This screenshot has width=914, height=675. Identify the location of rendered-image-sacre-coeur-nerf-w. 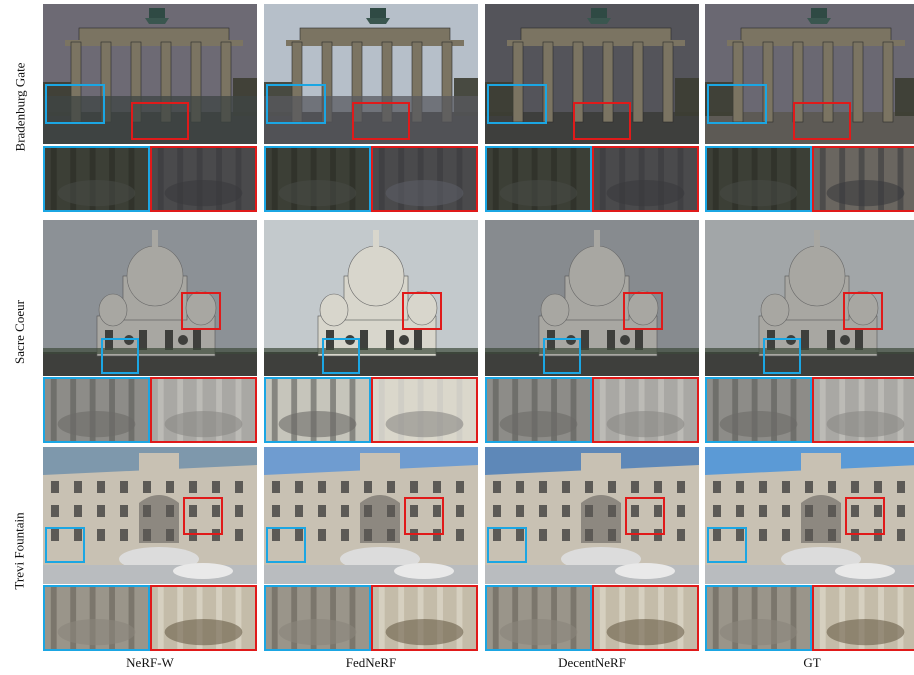
(150, 298).